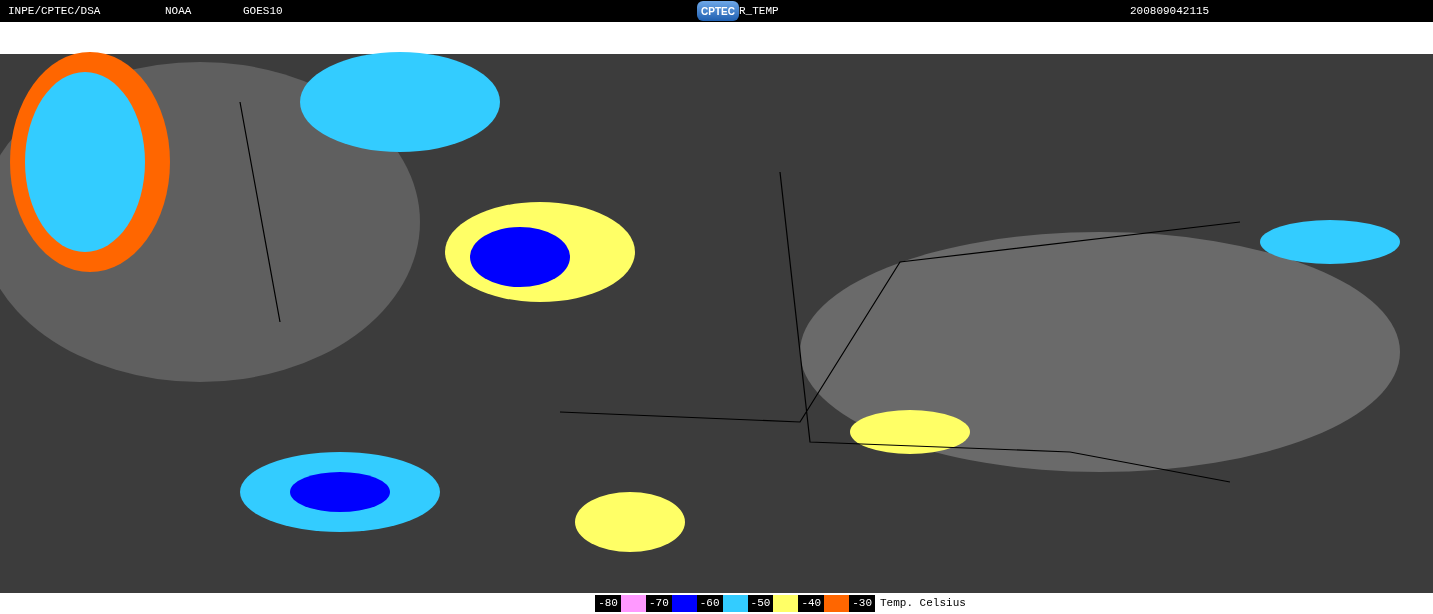 The width and height of the screenshot is (1433, 614). I want to click on legend-label: -50, so click(760, 603).